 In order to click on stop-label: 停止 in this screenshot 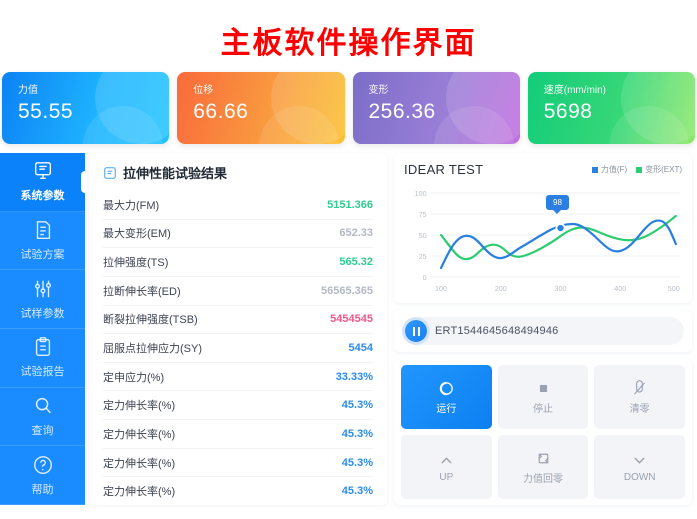, I will do `click(543, 409)`.